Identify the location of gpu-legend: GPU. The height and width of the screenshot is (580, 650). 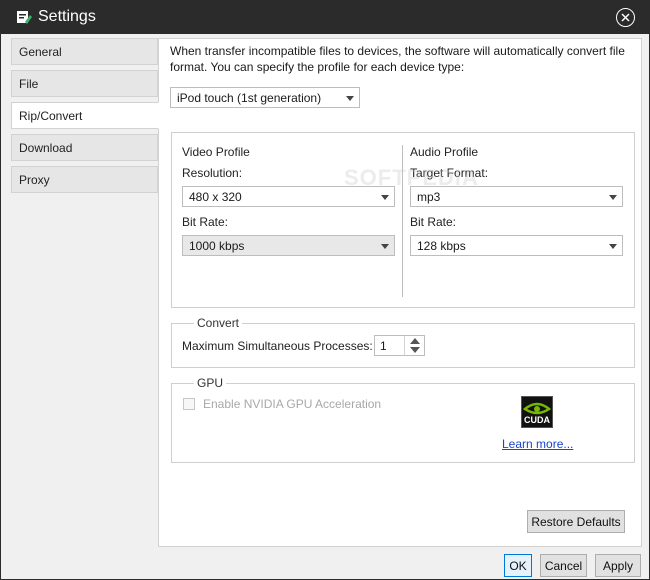
(210, 383).